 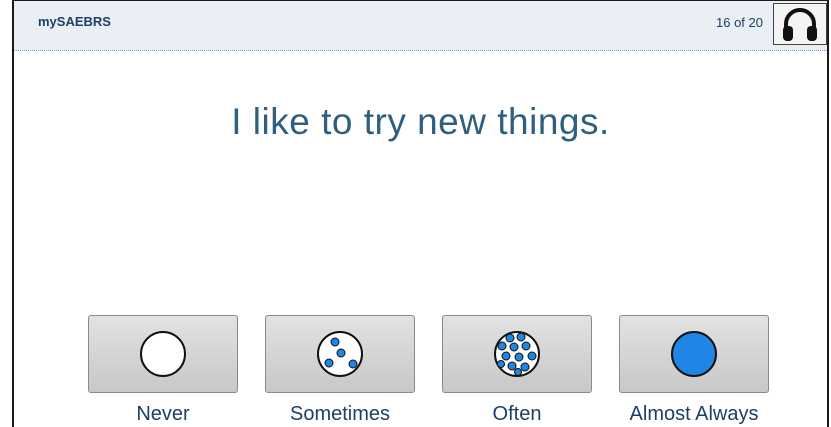 I want to click on option-almost-always-button, so click(x=694, y=354).